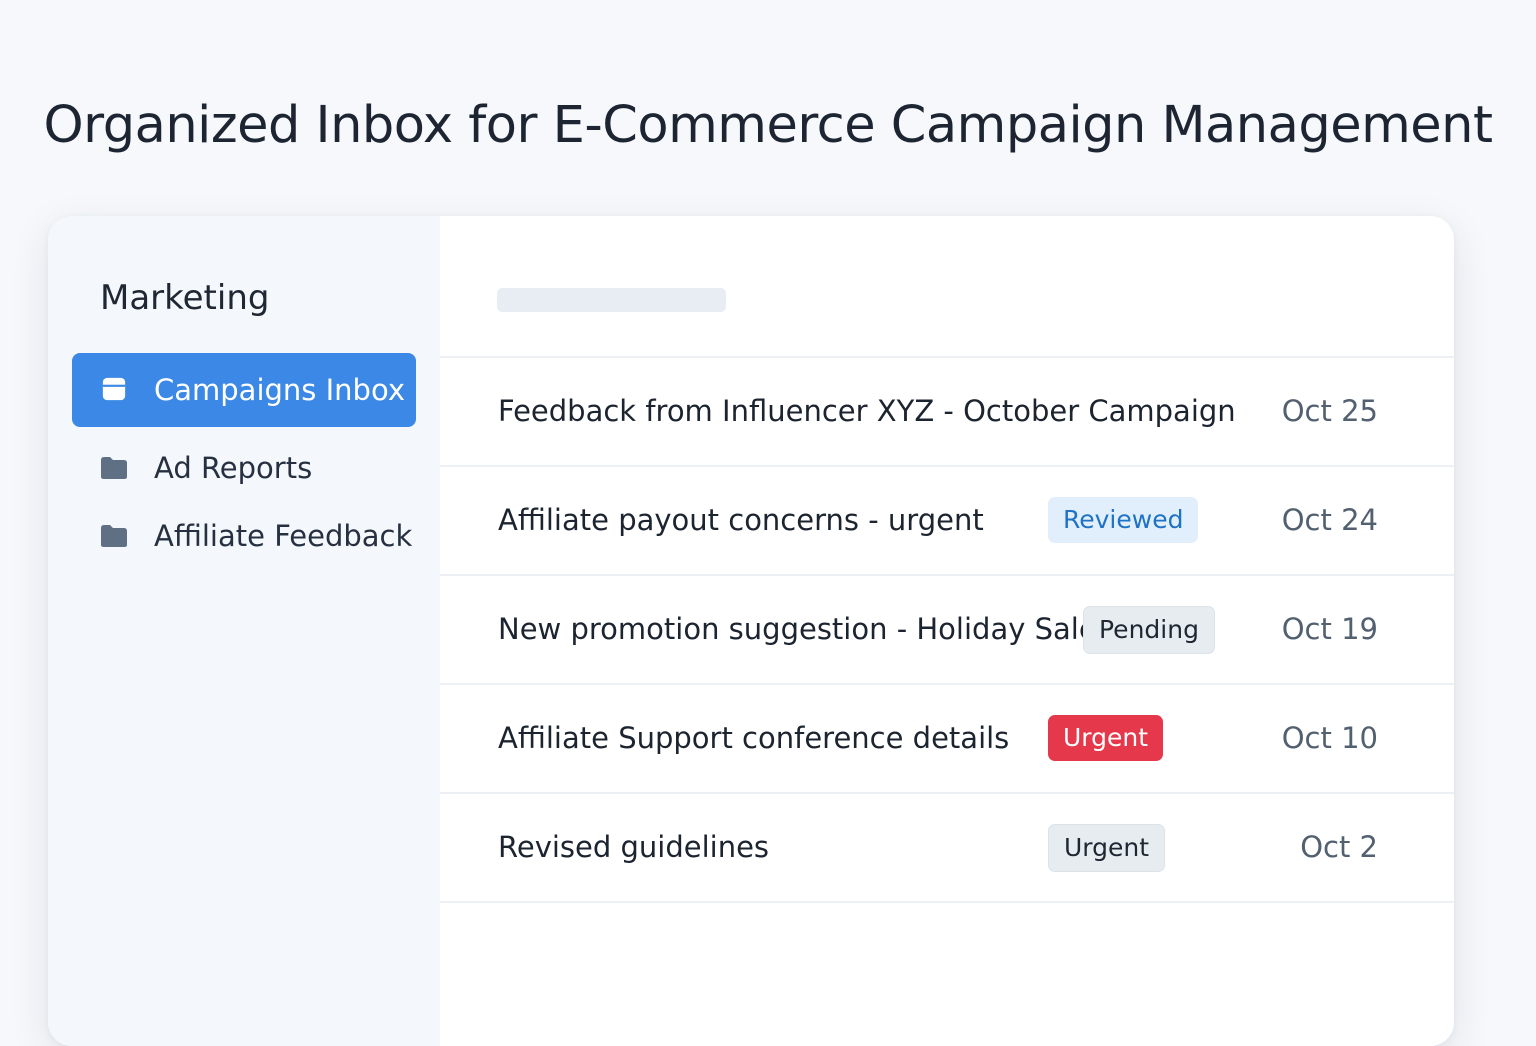 This screenshot has width=1536, height=1046. Describe the element at coordinates (741, 520) in the screenshot. I see `message-subject: Affiliate payout concerns - urgent` at that location.